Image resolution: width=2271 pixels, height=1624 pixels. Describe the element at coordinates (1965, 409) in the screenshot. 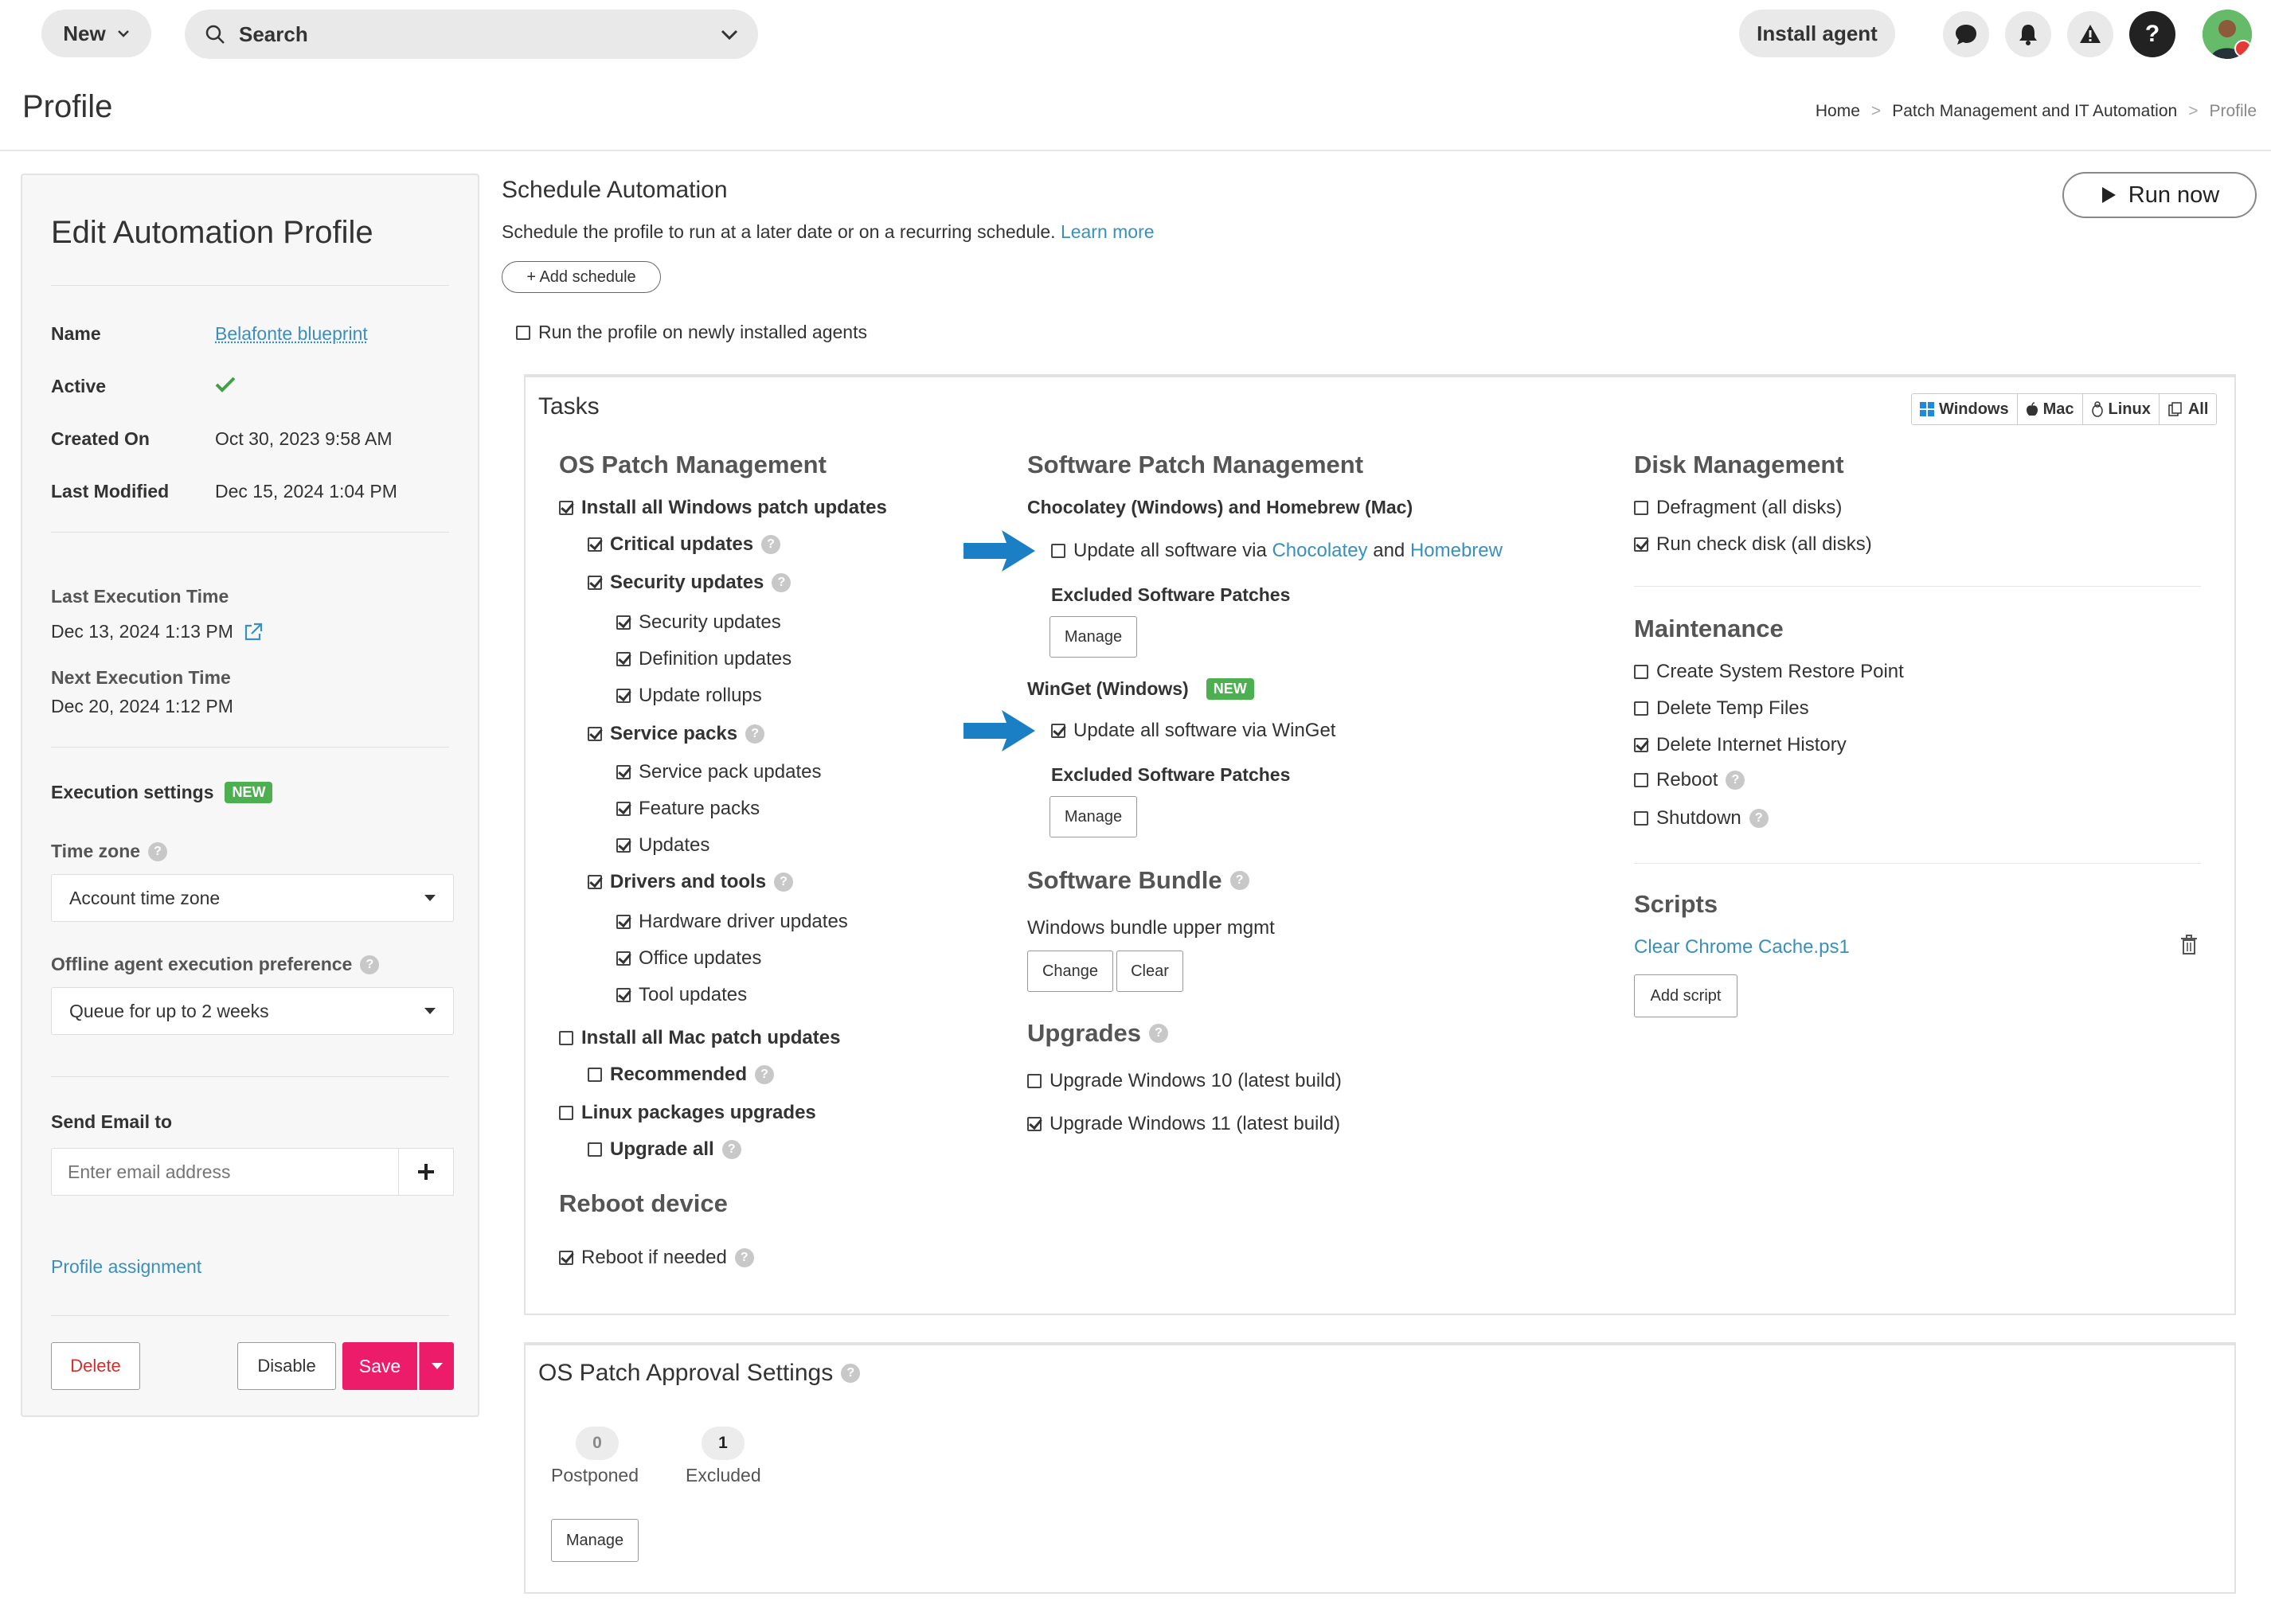

I see `os-filter-windows: Windows` at that location.